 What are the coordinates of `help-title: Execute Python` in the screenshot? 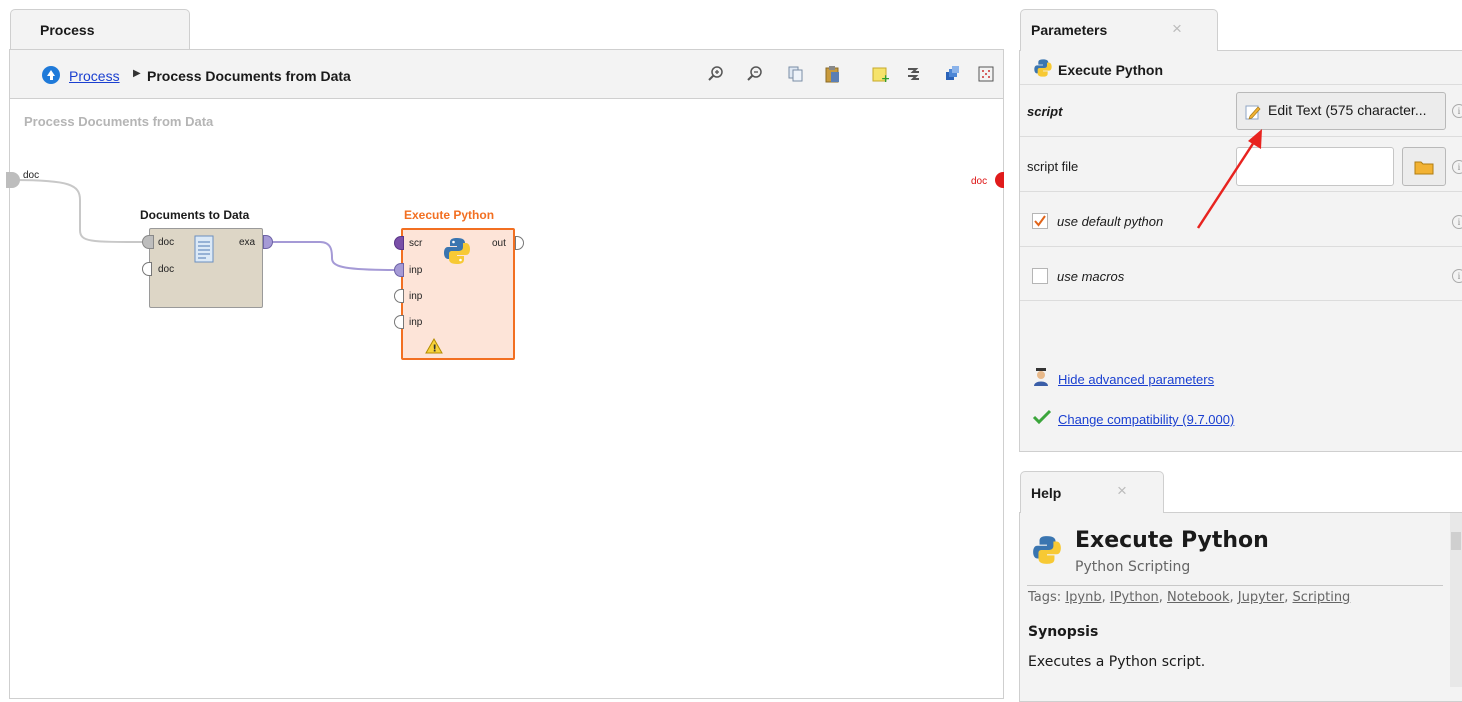 It's located at (1172, 540).